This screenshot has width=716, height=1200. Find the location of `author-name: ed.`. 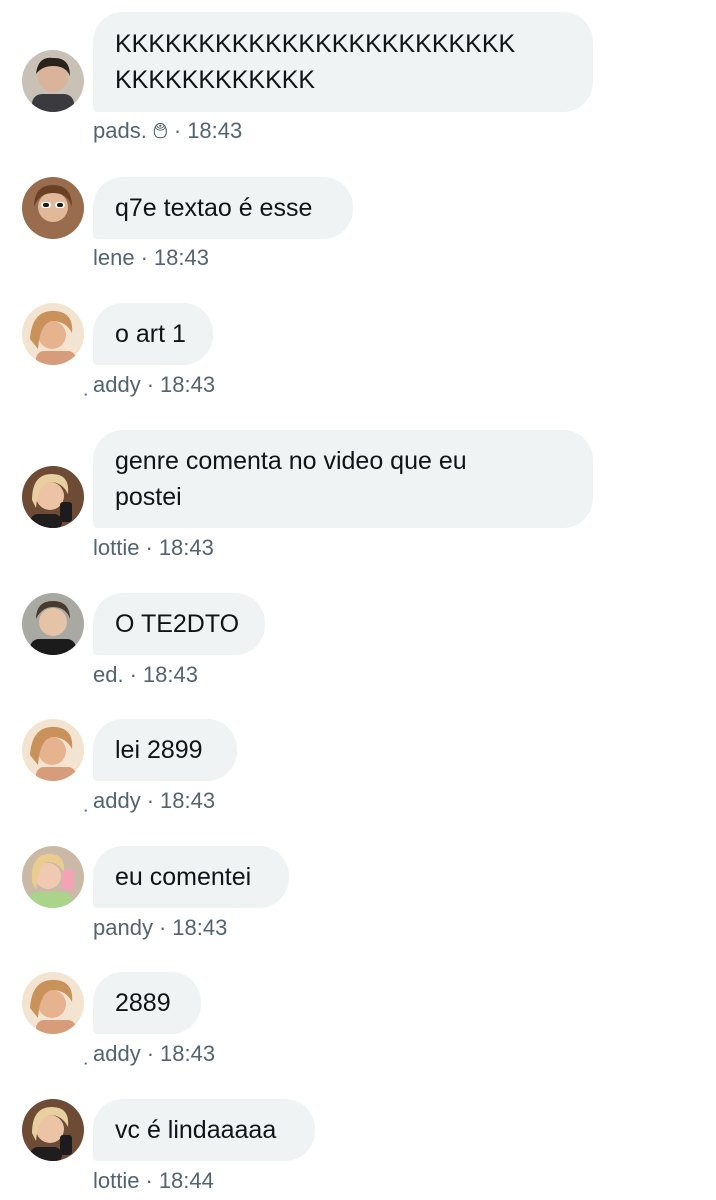

author-name: ed. is located at coordinates (108, 674).